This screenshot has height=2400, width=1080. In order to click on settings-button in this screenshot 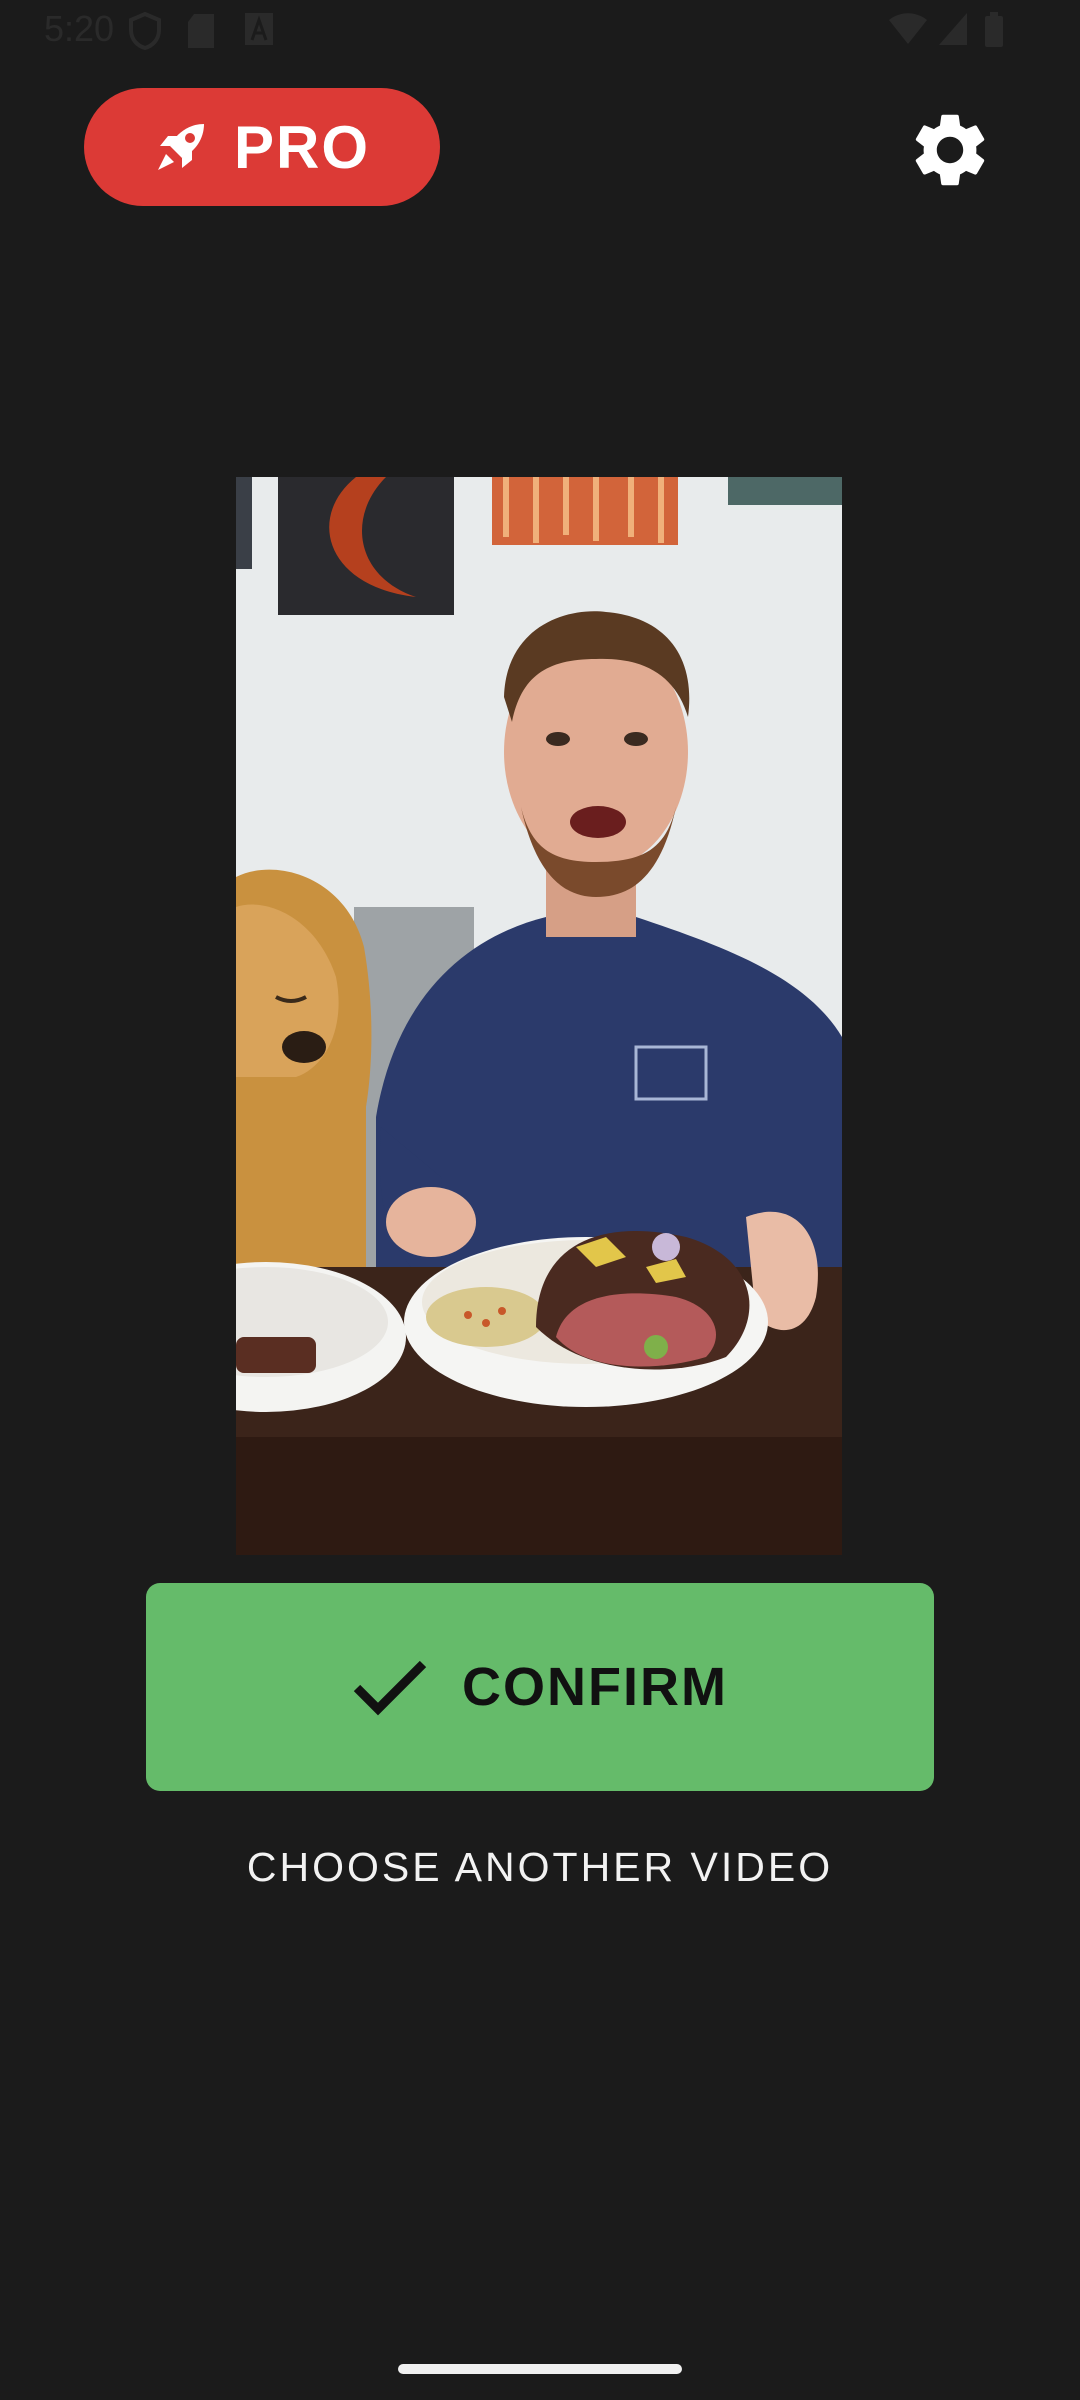, I will do `click(950, 150)`.